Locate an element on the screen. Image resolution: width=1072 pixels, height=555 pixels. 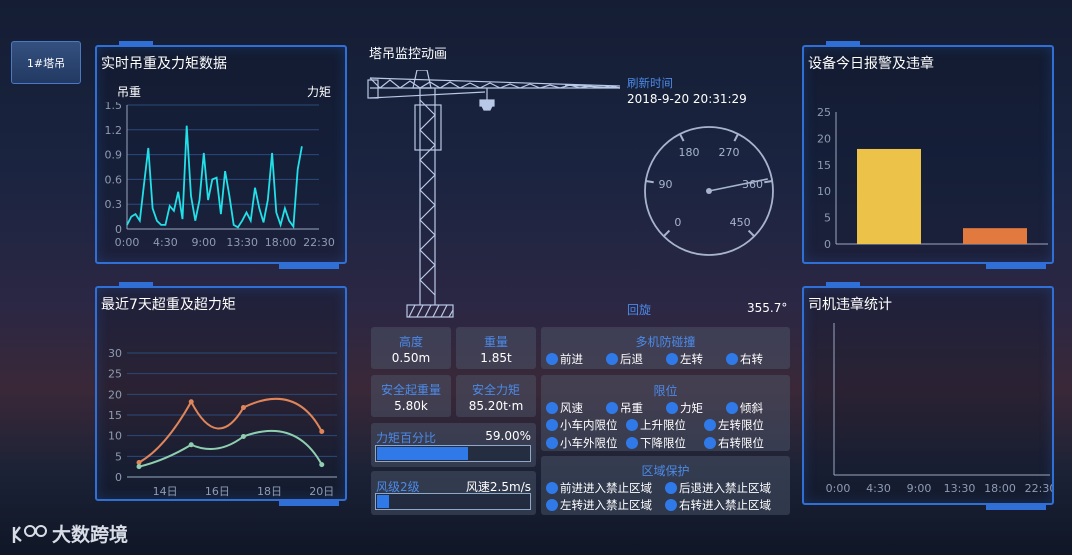
driver-violation-chart: 0:00 4:30 9:00 13:30 18:00 22:30 is located at coordinates (939, 409).